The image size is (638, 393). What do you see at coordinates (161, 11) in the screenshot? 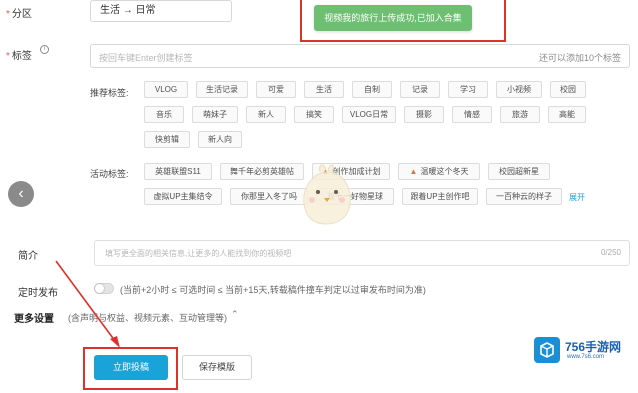
I see `category-select: 生活 → 日常` at bounding box center [161, 11].